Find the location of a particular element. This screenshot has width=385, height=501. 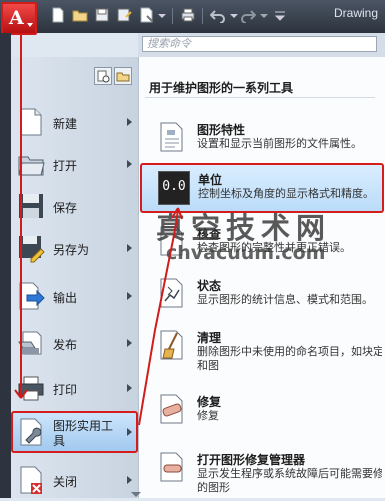

watermark-url: chvacuum.com is located at coordinates (246, 253).